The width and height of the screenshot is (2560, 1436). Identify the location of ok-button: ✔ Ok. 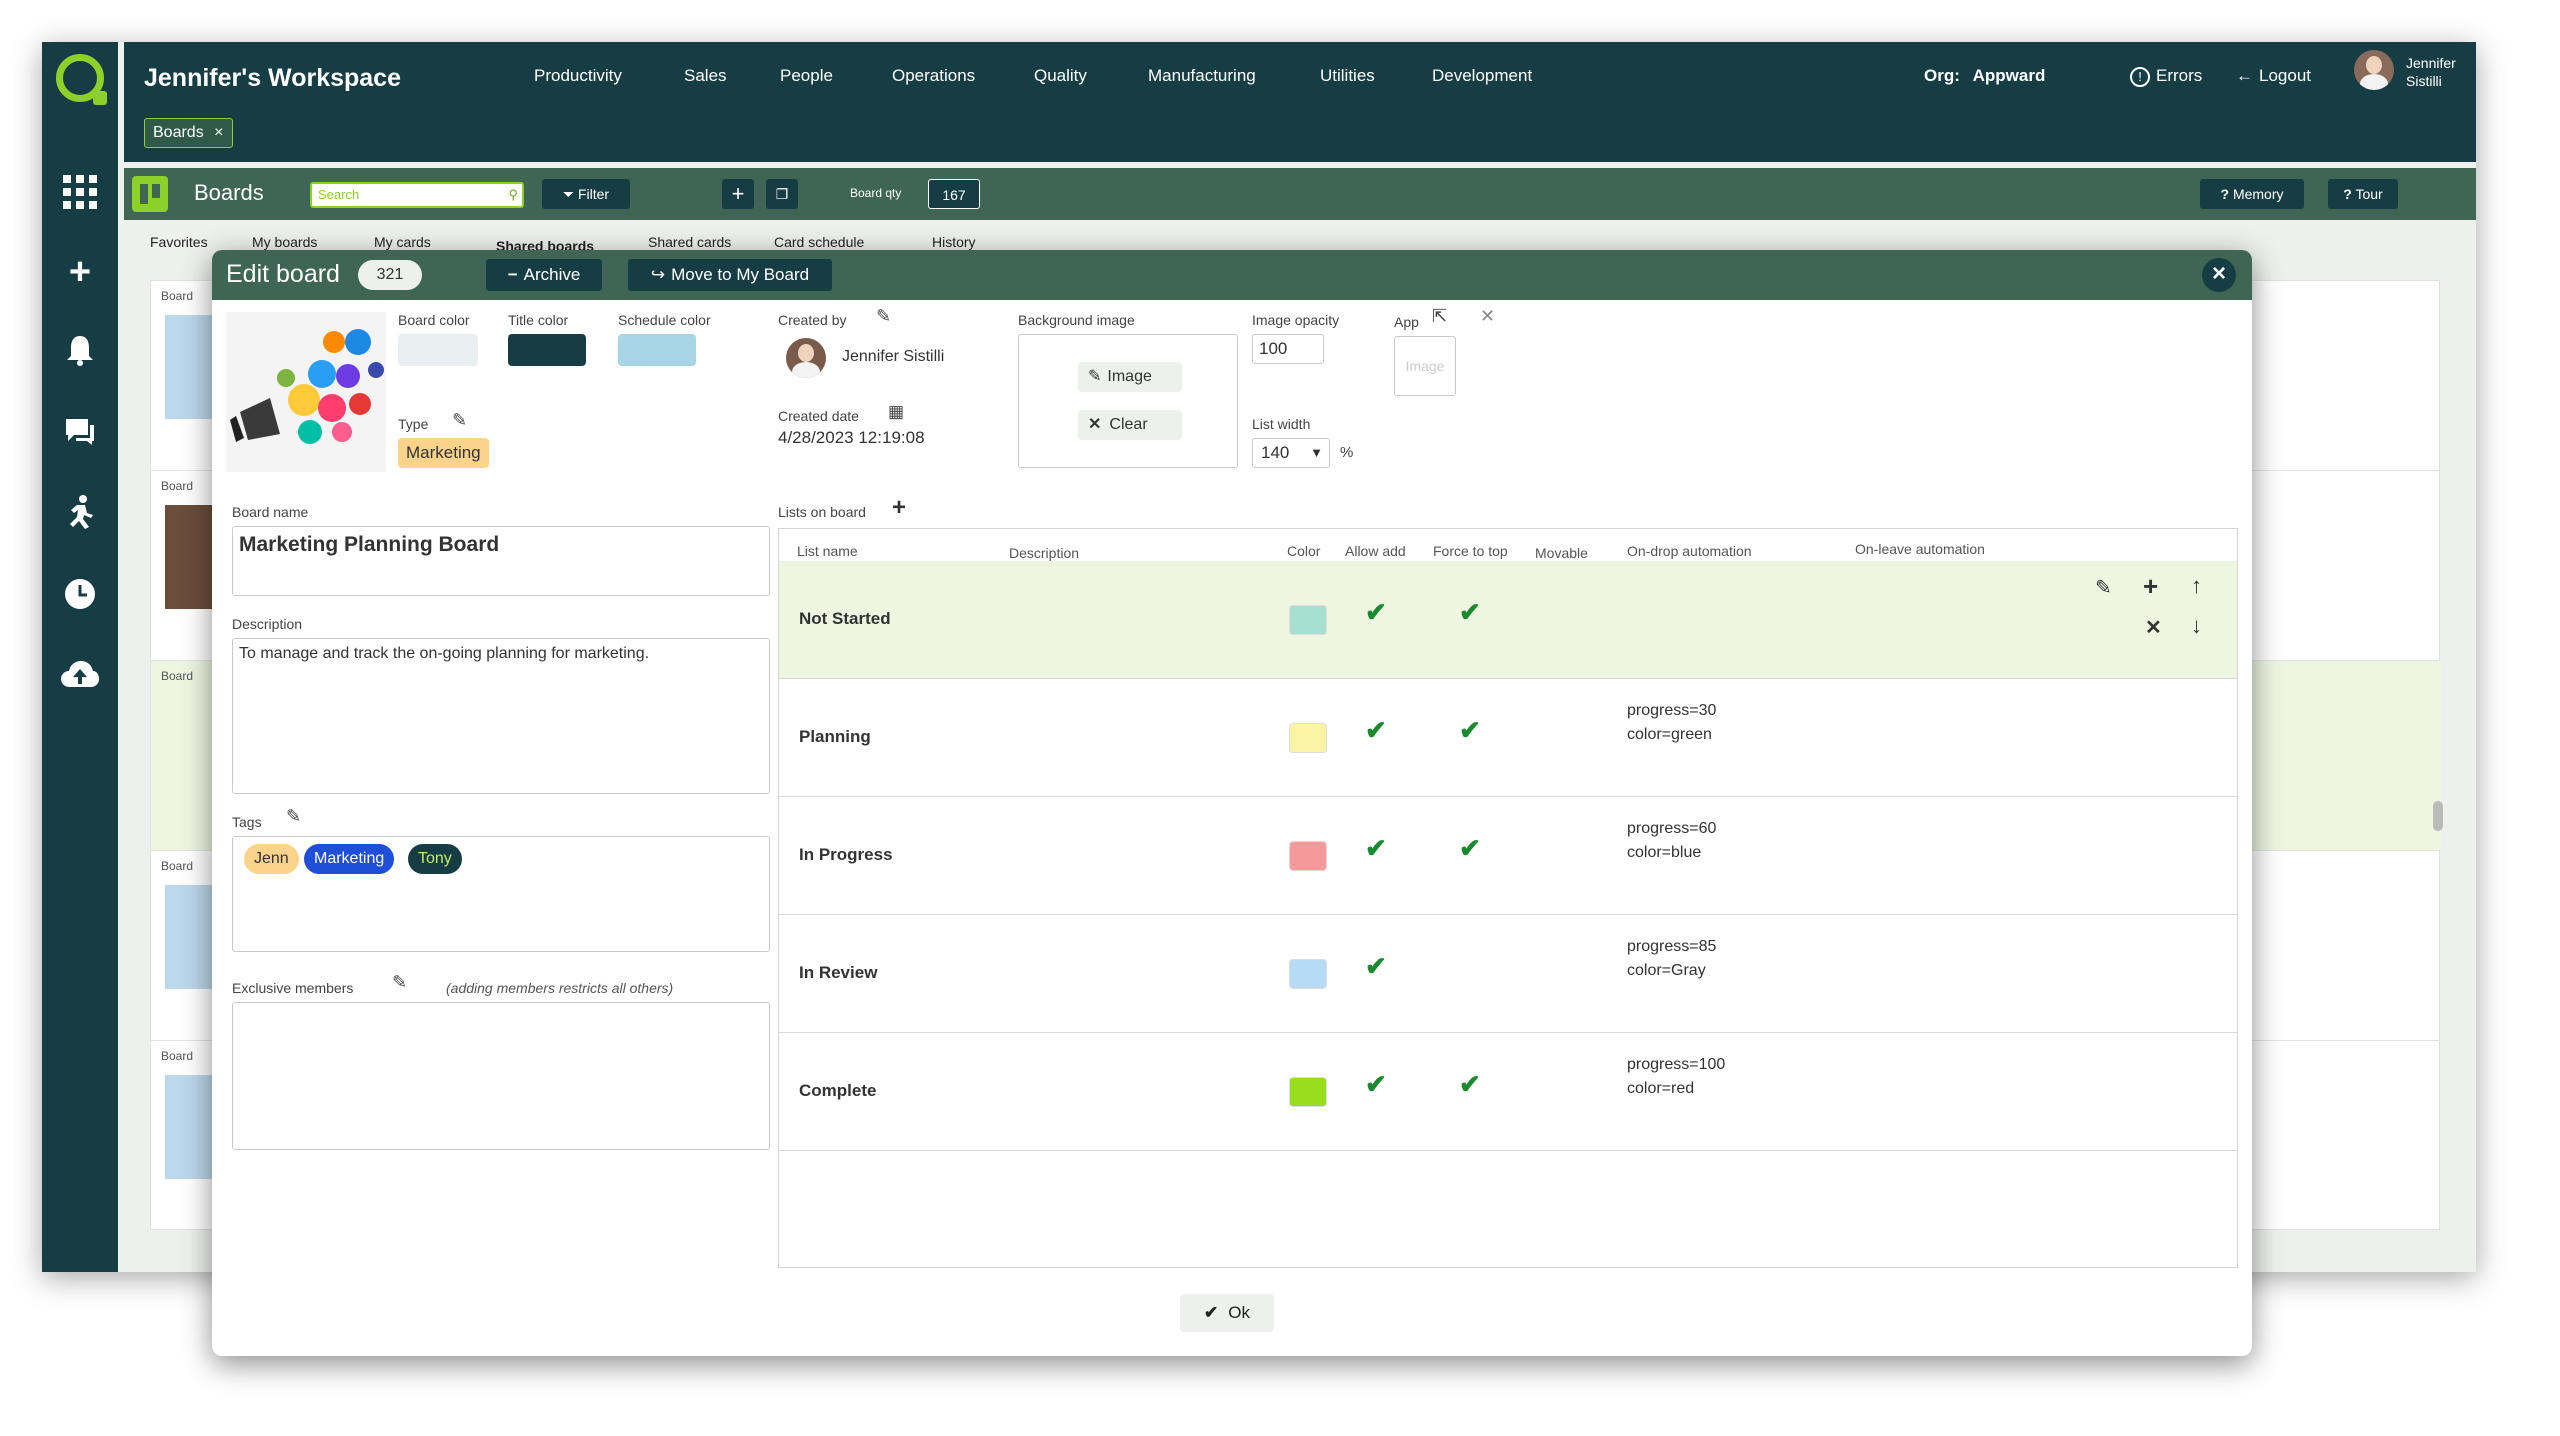
(1227, 1313).